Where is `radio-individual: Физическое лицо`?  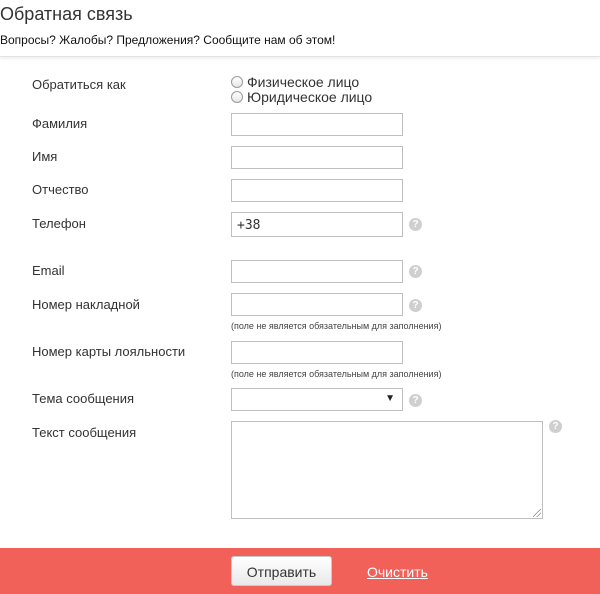
radio-individual: Физическое лицо is located at coordinates (295, 82).